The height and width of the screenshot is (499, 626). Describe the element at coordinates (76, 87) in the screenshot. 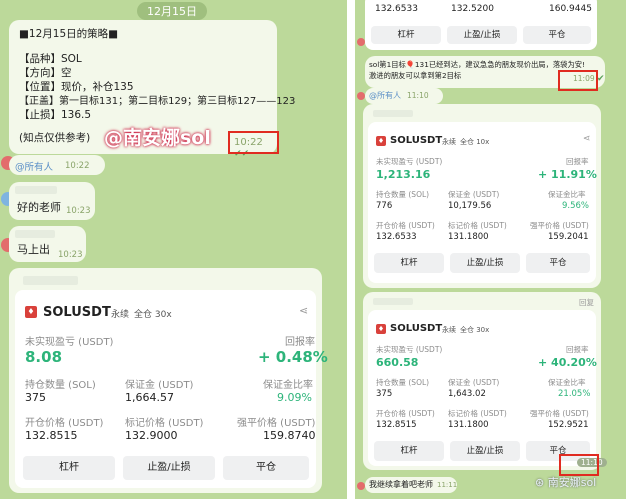

I see `strategy-position: 【位置】现价，补仓135` at that location.